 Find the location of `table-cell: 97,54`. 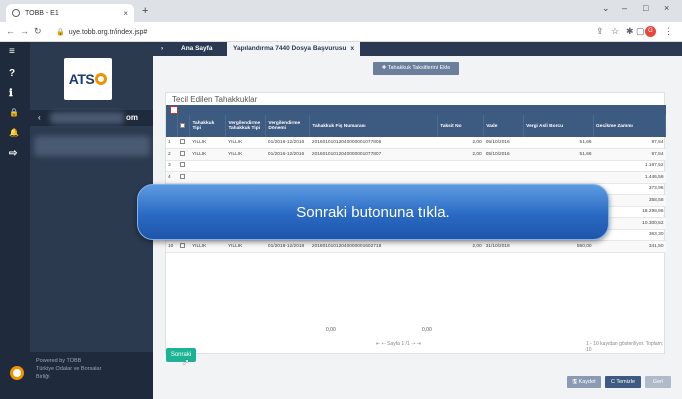

table-cell: 97,54 is located at coordinates (629, 143).